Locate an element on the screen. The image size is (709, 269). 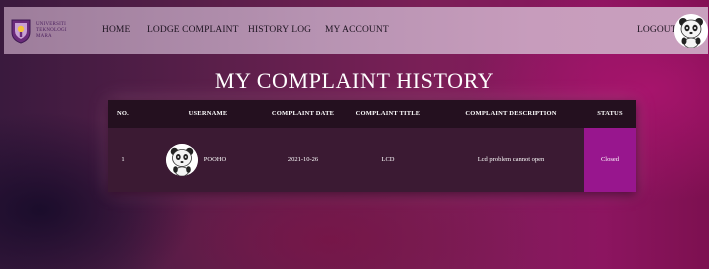
nav-history-log: HISTORY LOG is located at coordinates (279, 30).